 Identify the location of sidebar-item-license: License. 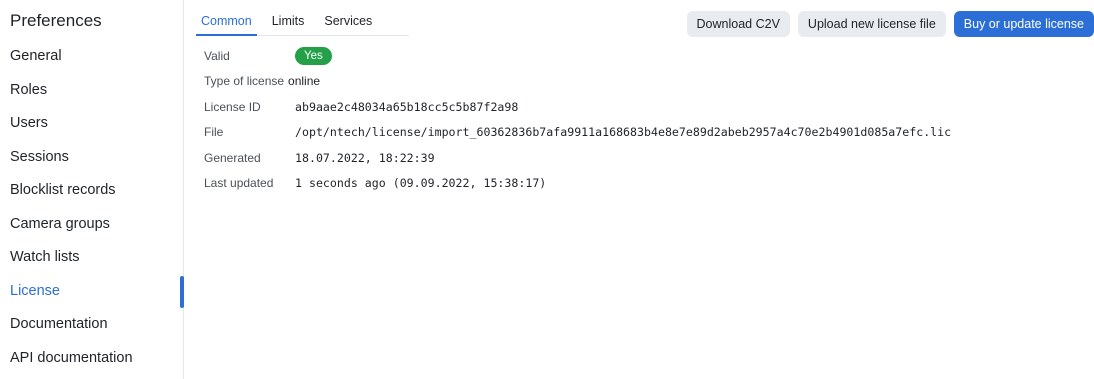
(92, 292).